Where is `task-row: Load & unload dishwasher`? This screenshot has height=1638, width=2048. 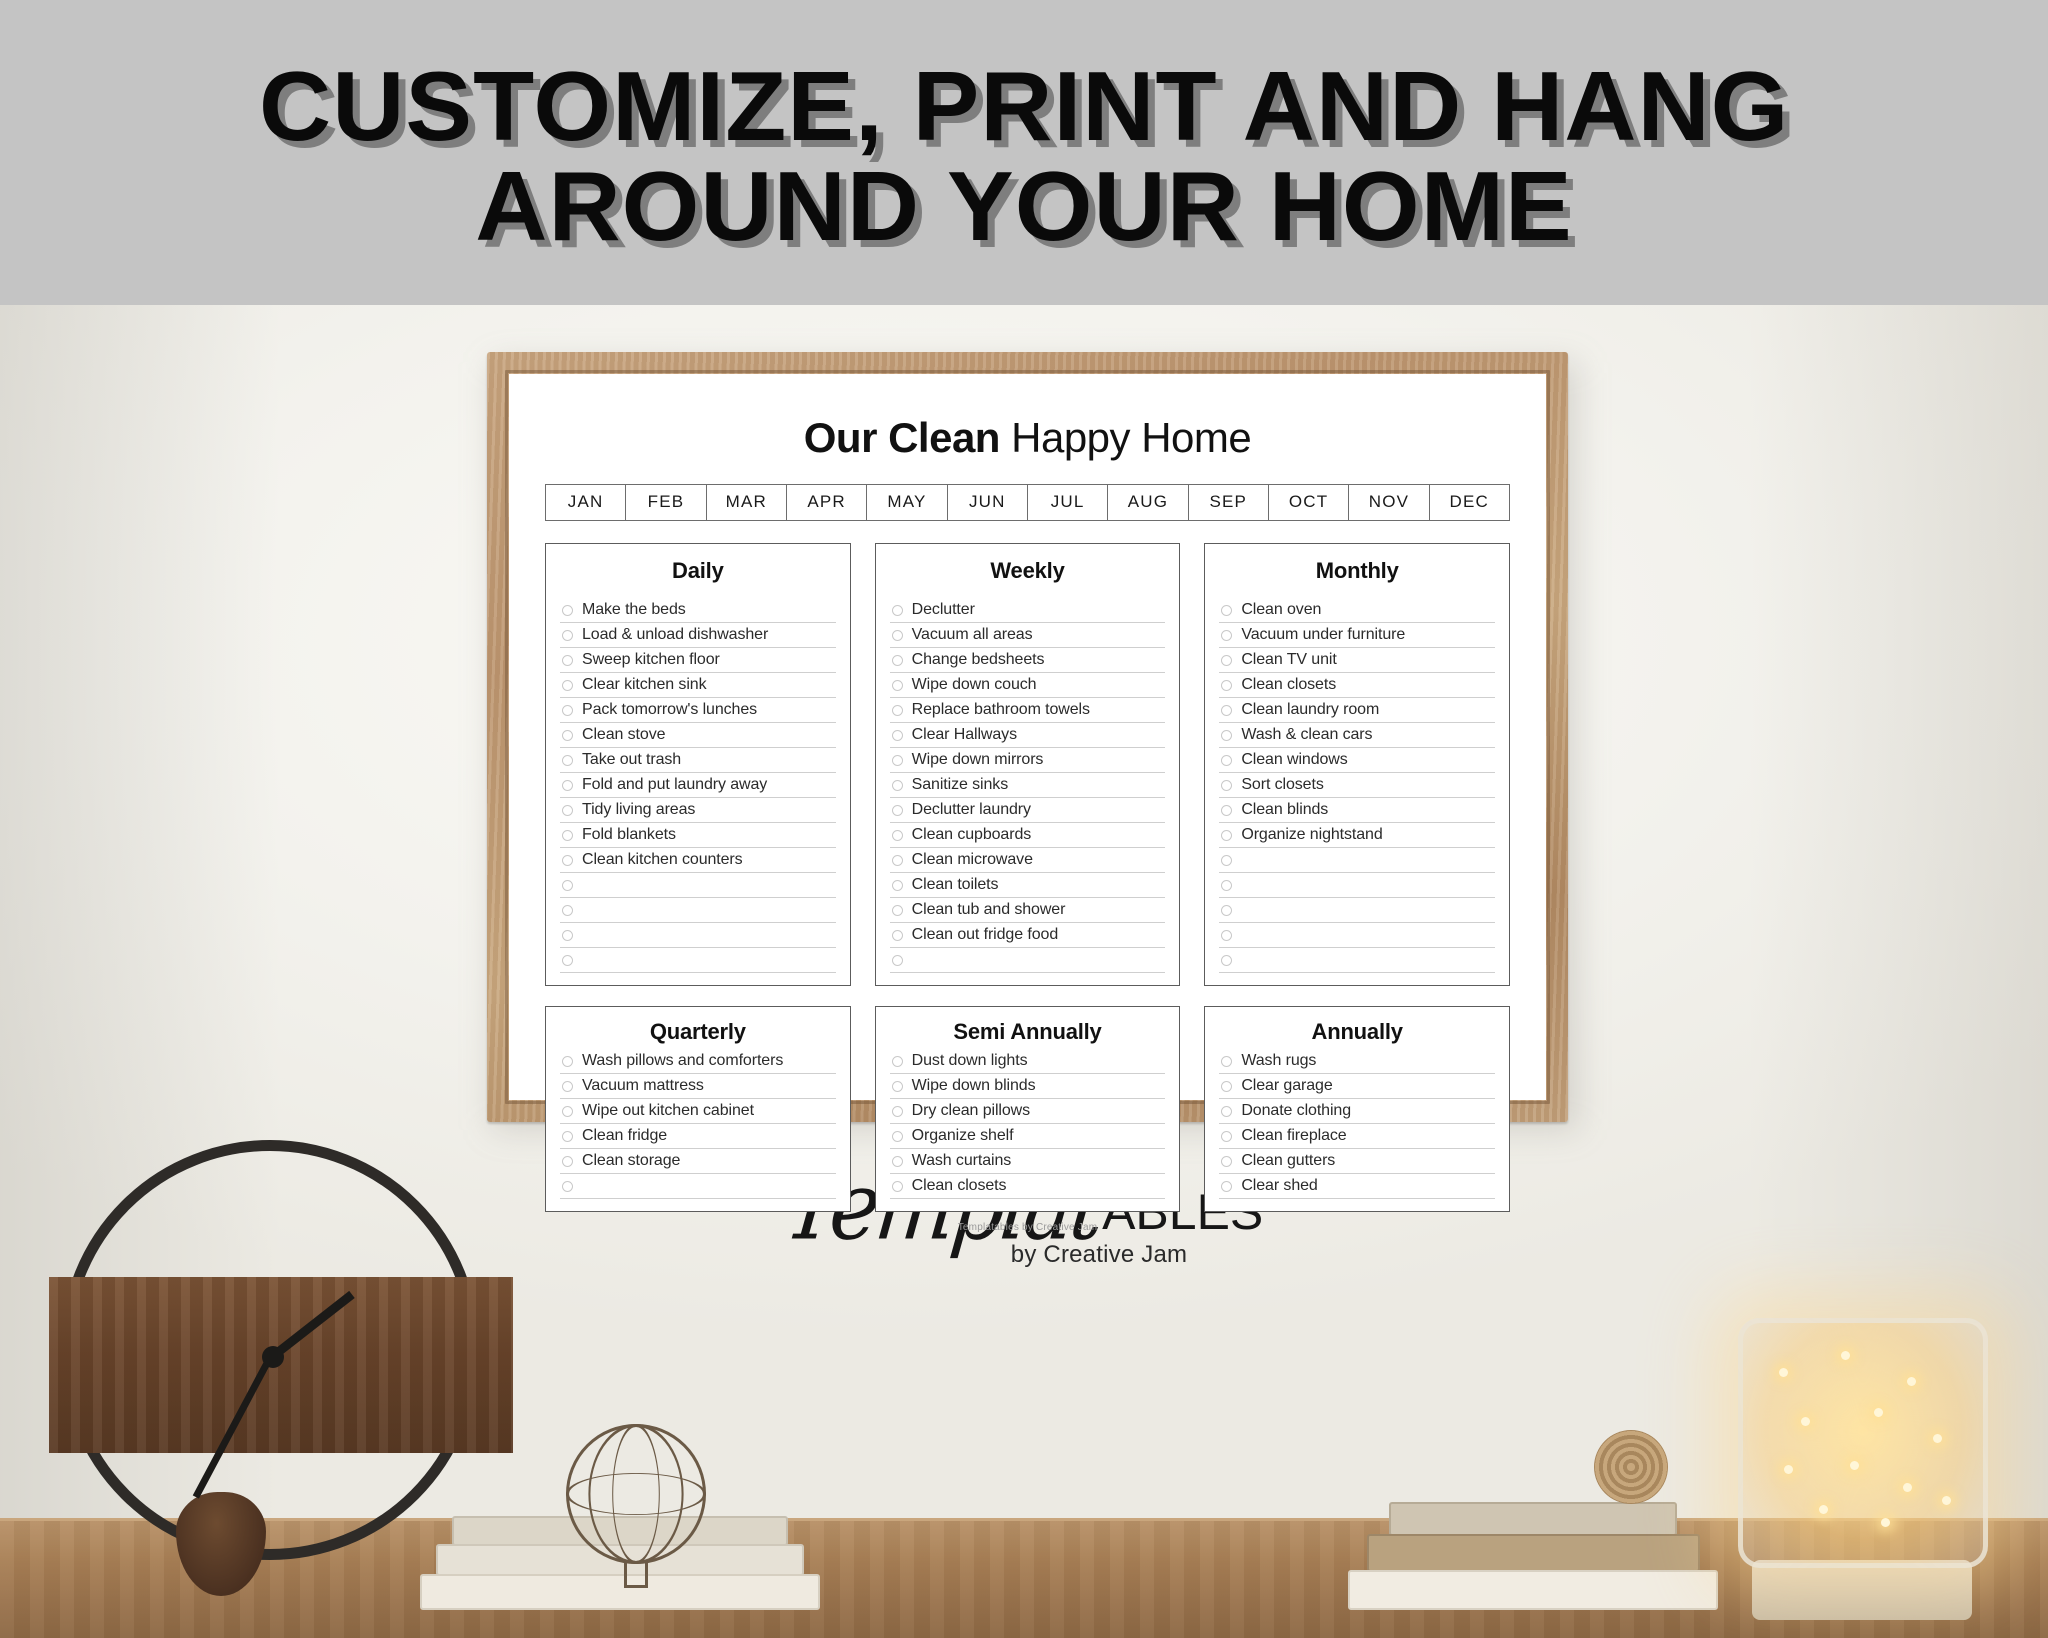 task-row: Load & unload dishwasher is located at coordinates (698, 635).